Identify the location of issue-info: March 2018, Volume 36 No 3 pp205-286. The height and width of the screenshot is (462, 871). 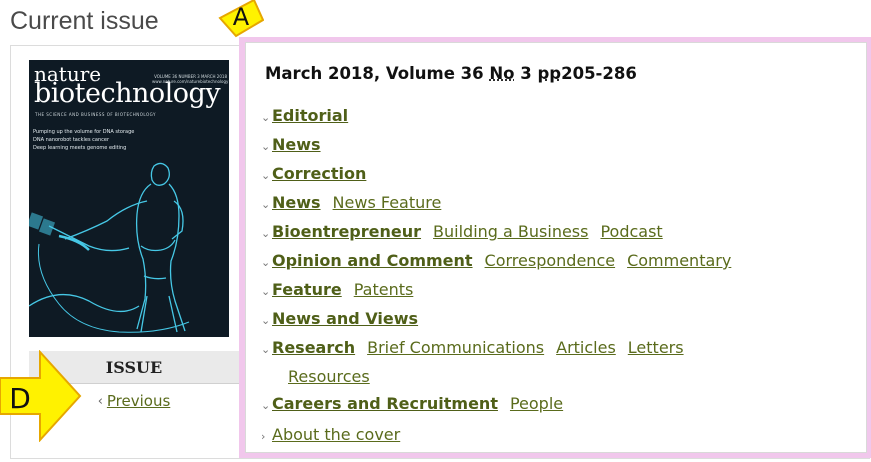
(451, 73).